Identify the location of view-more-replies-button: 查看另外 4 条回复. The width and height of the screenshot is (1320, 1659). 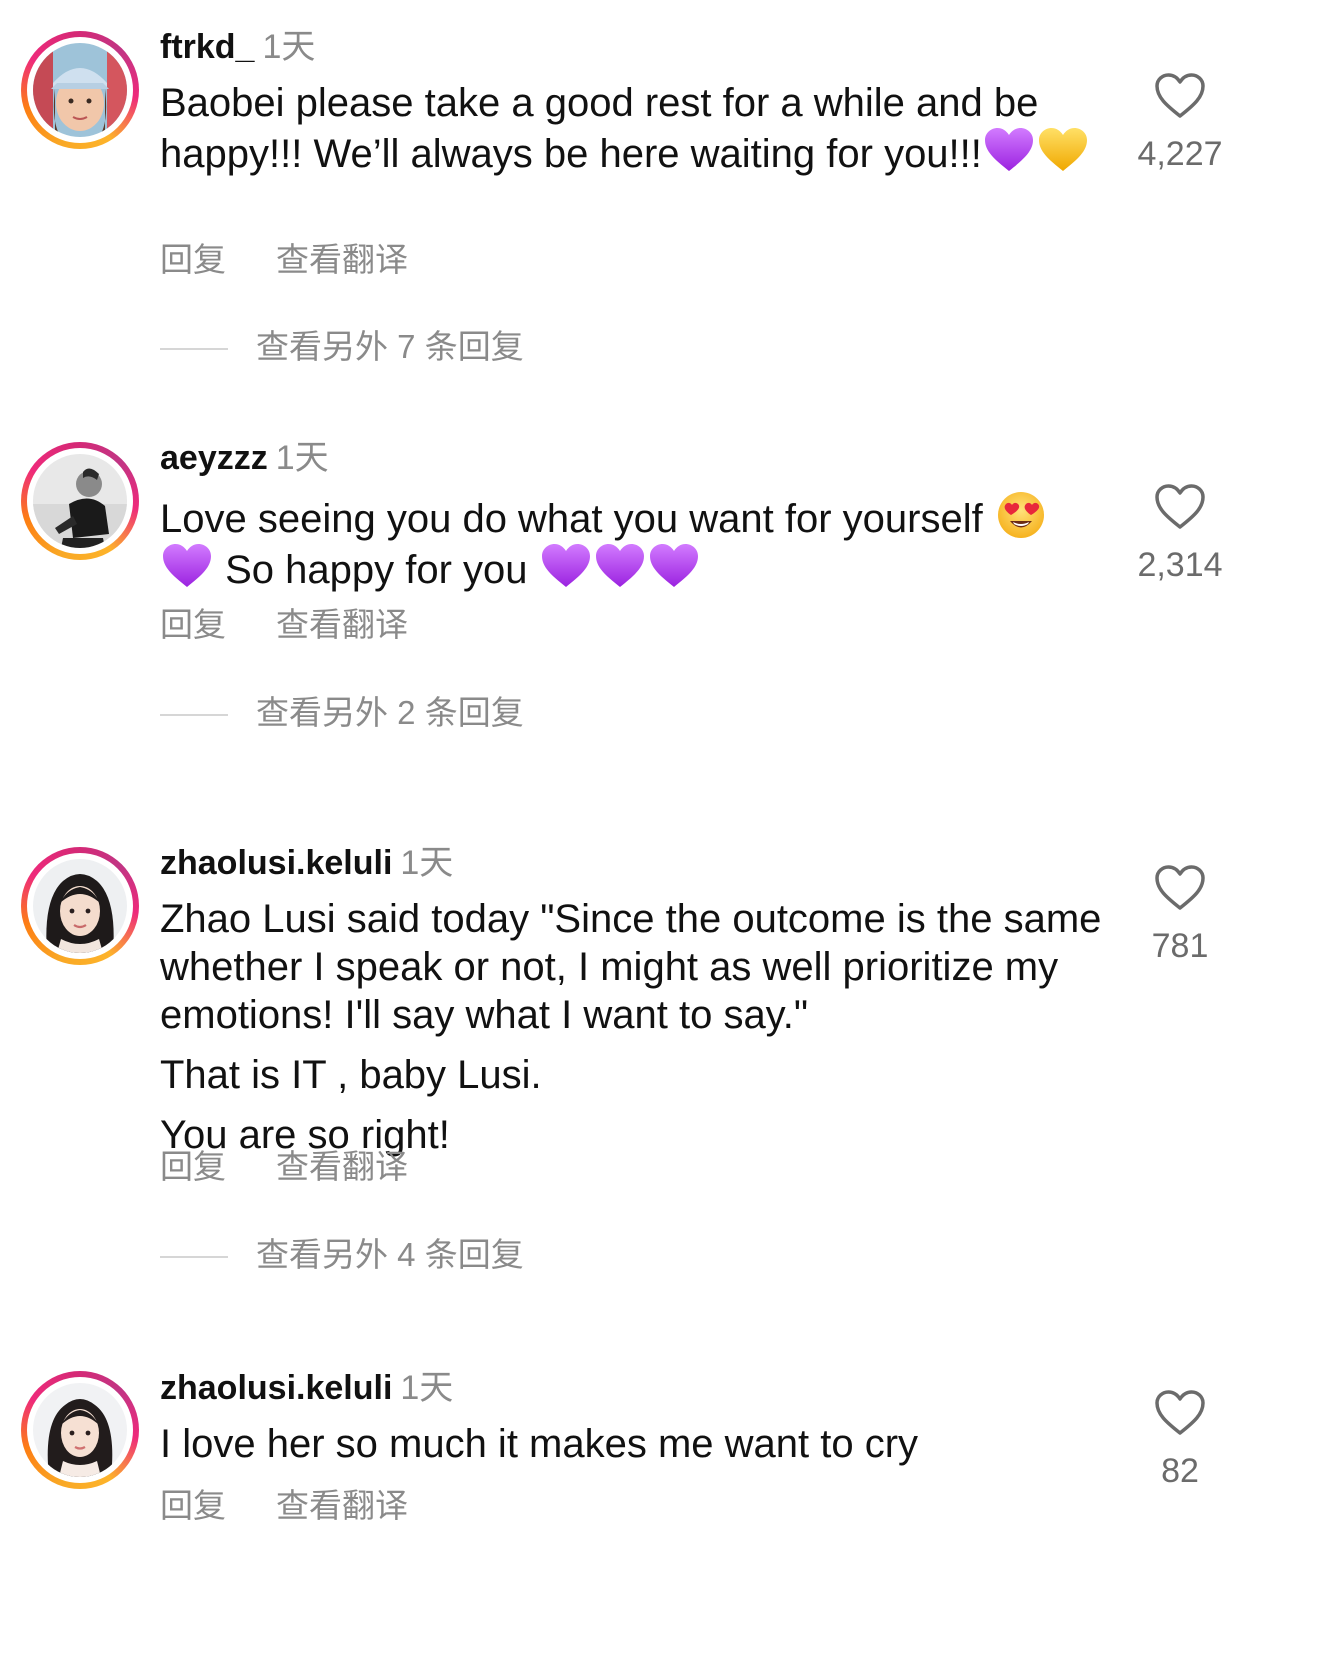
(342, 1255).